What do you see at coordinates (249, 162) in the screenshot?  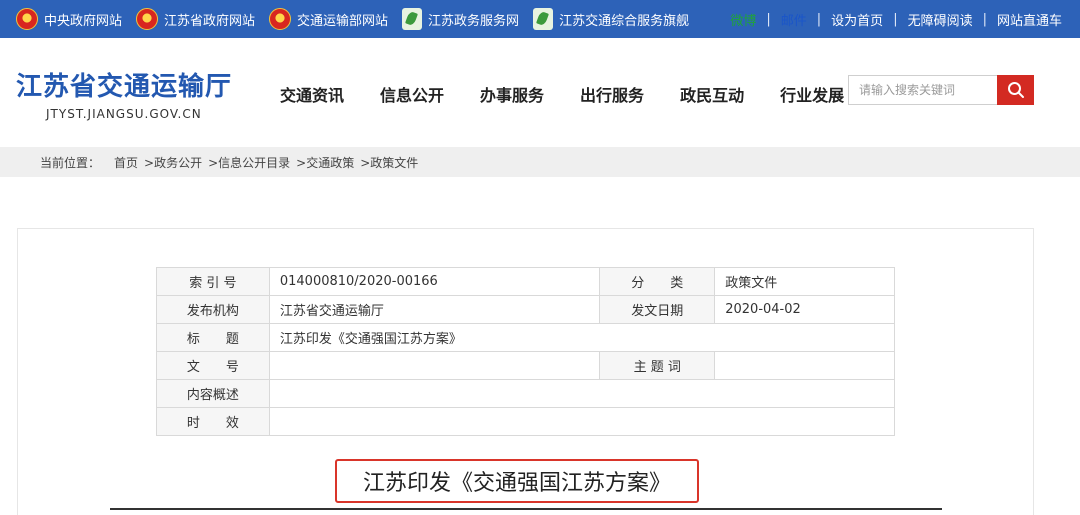 I see `breadcrumb-info-catalog: >信息公开目录` at bounding box center [249, 162].